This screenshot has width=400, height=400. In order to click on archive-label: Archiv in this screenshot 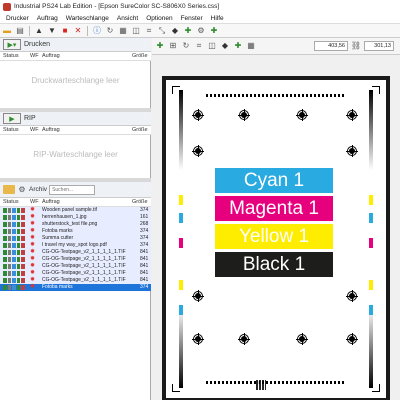, I will do `click(38, 189)`.